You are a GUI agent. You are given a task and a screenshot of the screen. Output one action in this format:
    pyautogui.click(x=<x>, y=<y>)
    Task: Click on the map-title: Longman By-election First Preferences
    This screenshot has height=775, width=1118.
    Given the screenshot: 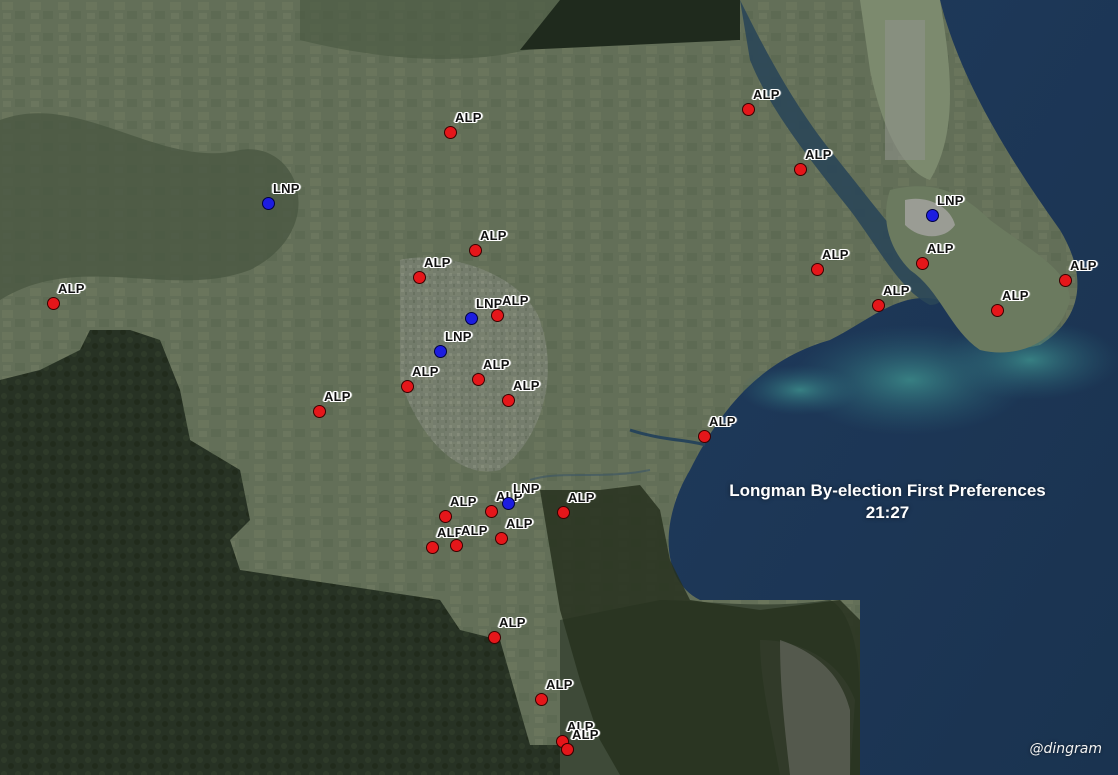 What is the action you would take?
    pyautogui.click(x=887, y=490)
    